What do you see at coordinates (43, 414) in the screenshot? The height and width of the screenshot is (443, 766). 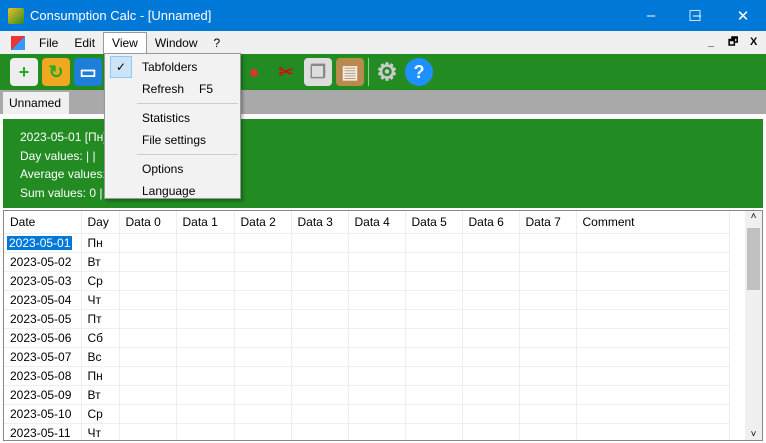 I see `grid-cell: 2023-05-10` at bounding box center [43, 414].